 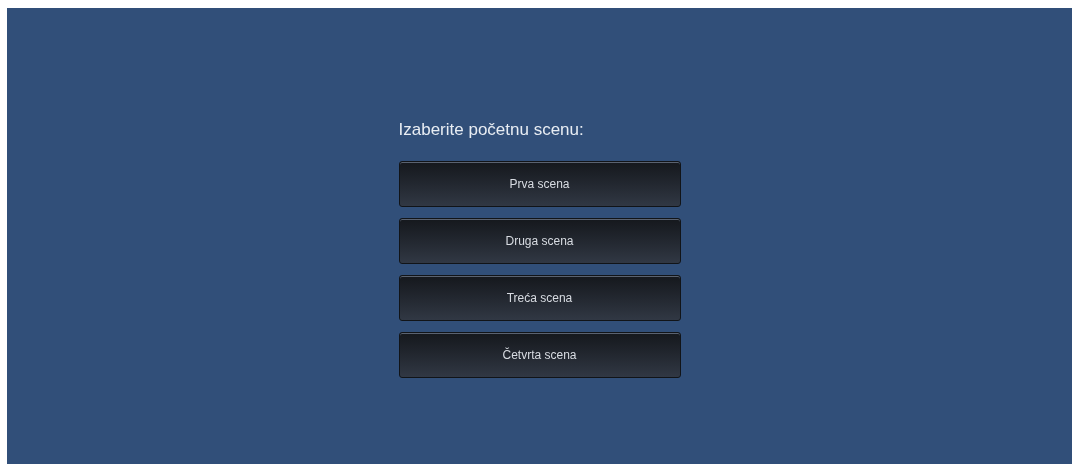 What do you see at coordinates (539, 241) in the screenshot?
I see `scene-button: Druga scena` at bounding box center [539, 241].